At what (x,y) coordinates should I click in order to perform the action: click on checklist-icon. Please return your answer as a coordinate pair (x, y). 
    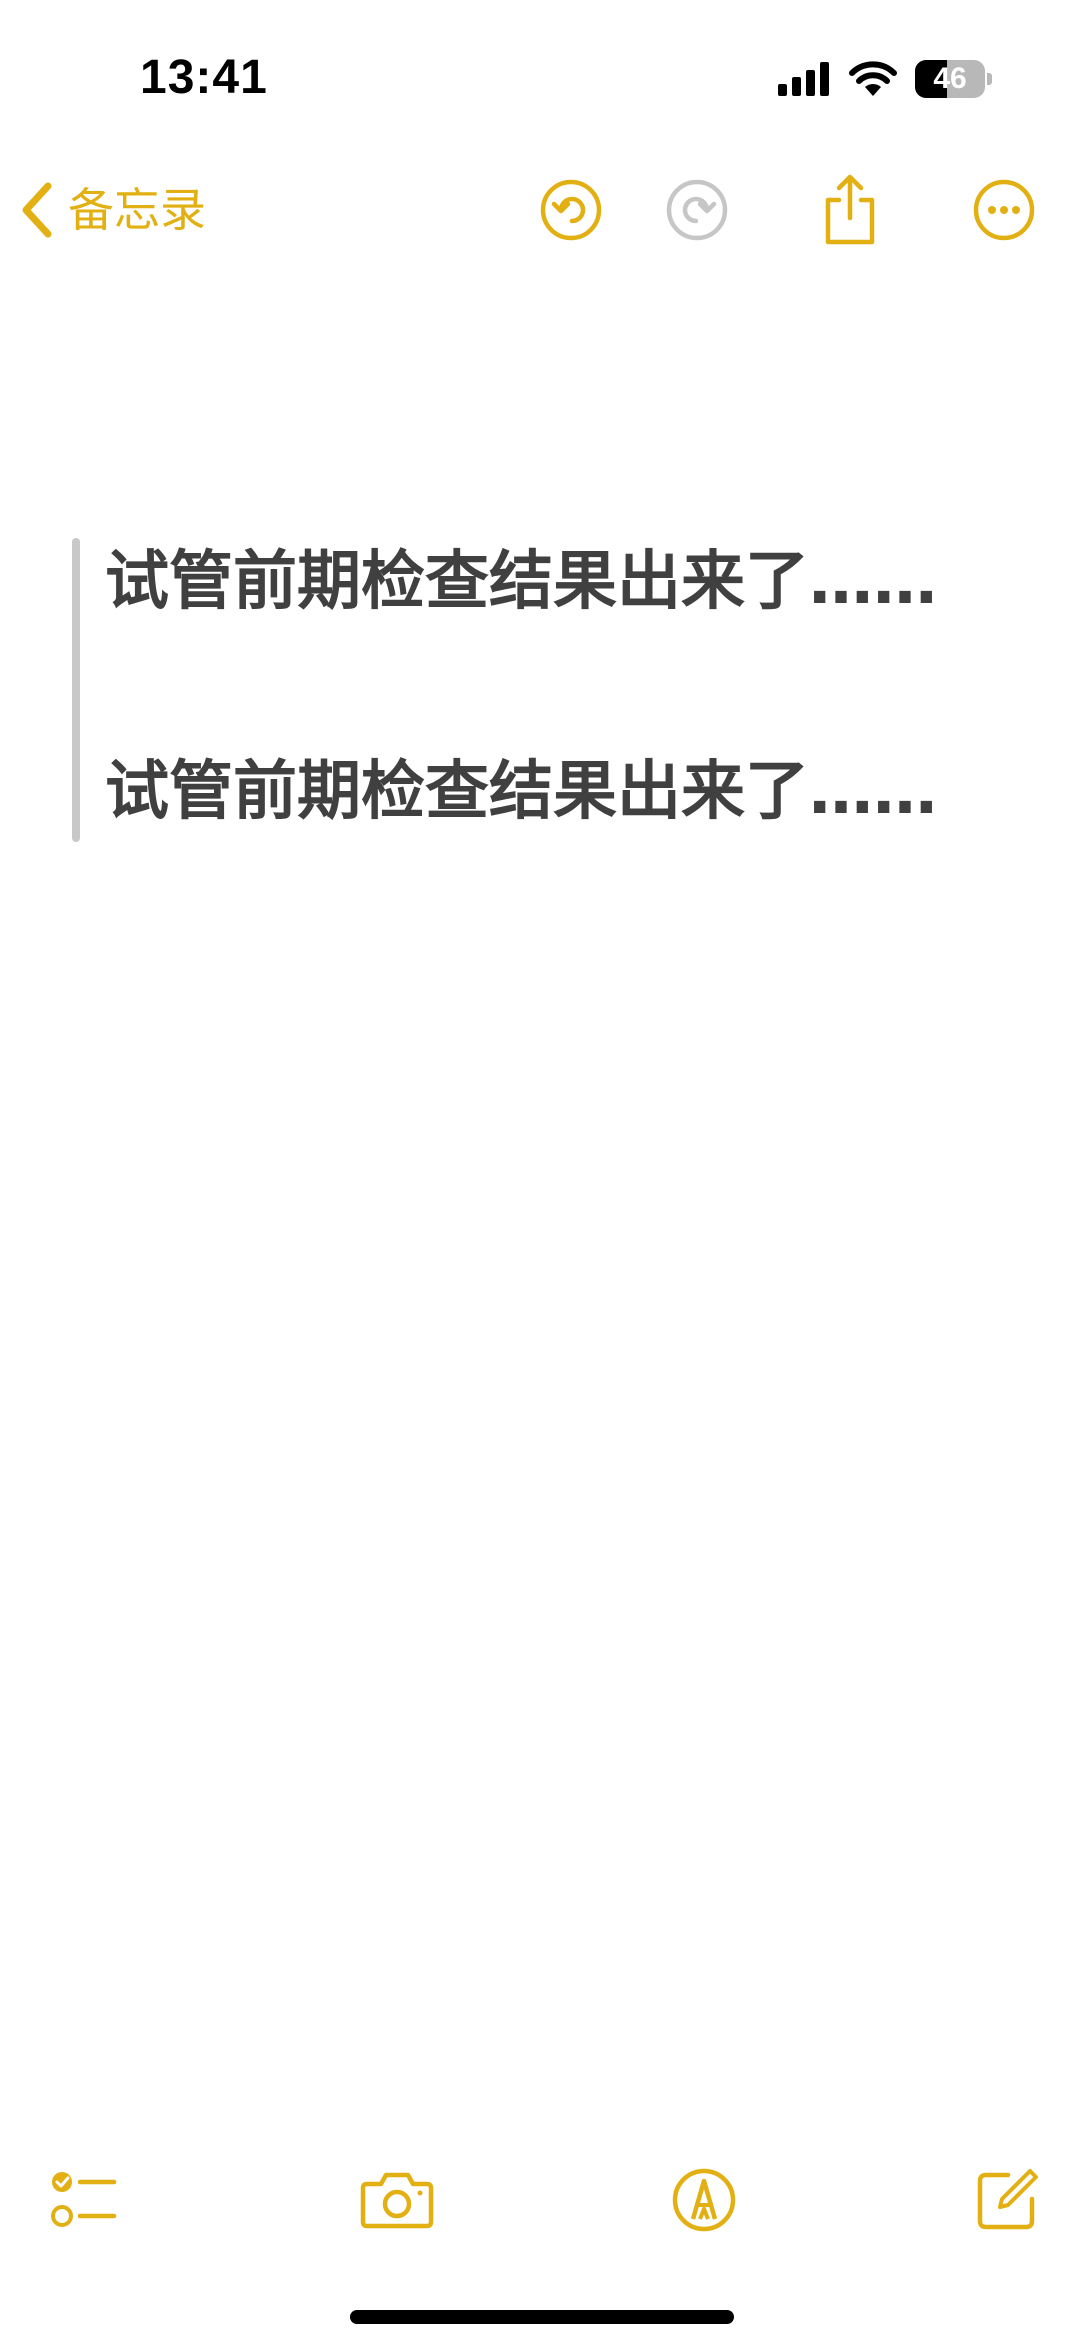
    Looking at the image, I should click on (84, 2199).